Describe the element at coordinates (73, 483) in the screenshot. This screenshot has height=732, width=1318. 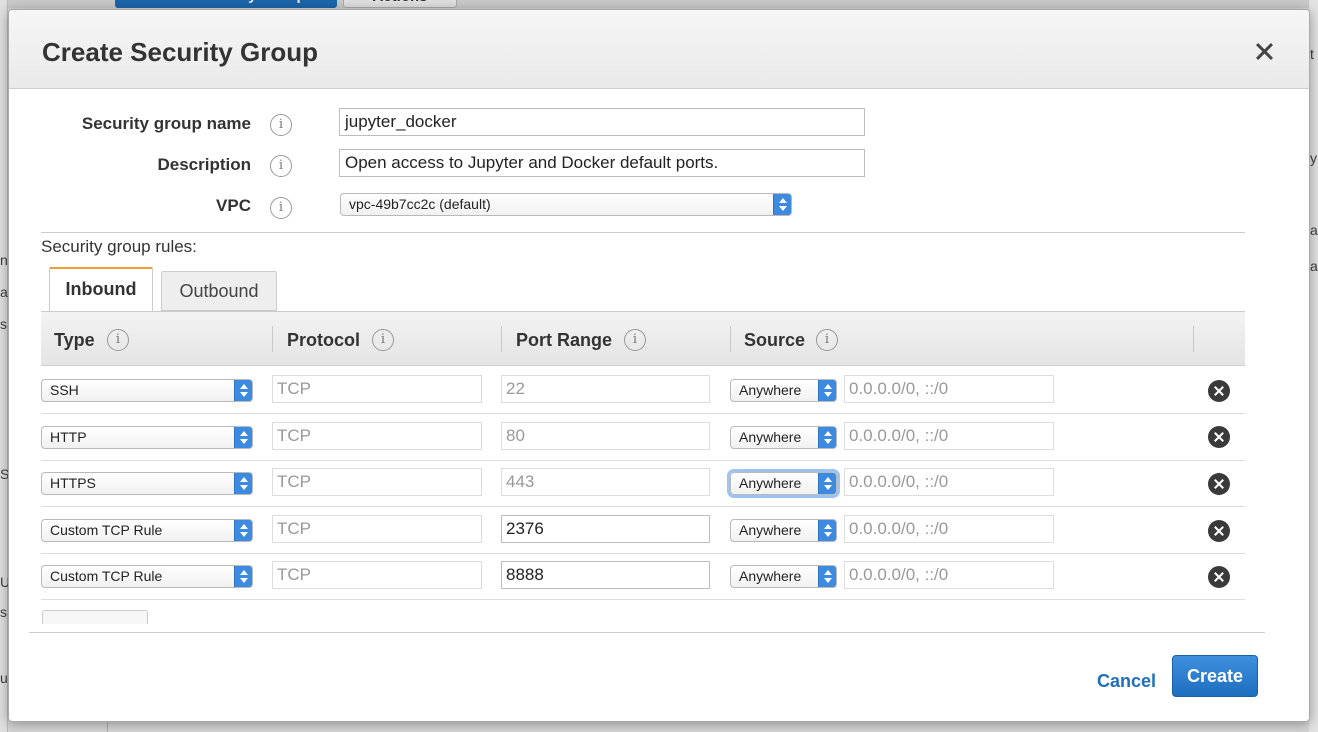
I see `rule-type-value: HTTPS` at that location.